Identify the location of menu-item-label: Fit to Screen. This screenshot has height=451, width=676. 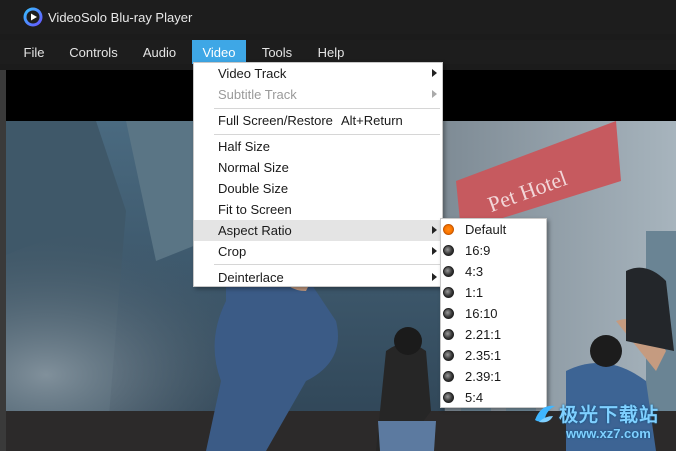
(255, 209).